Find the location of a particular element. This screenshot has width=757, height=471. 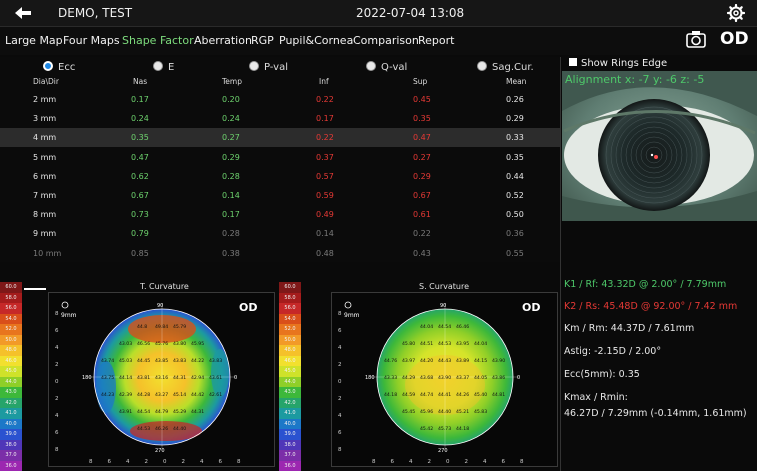

column-header: Inf is located at coordinates (324, 81).